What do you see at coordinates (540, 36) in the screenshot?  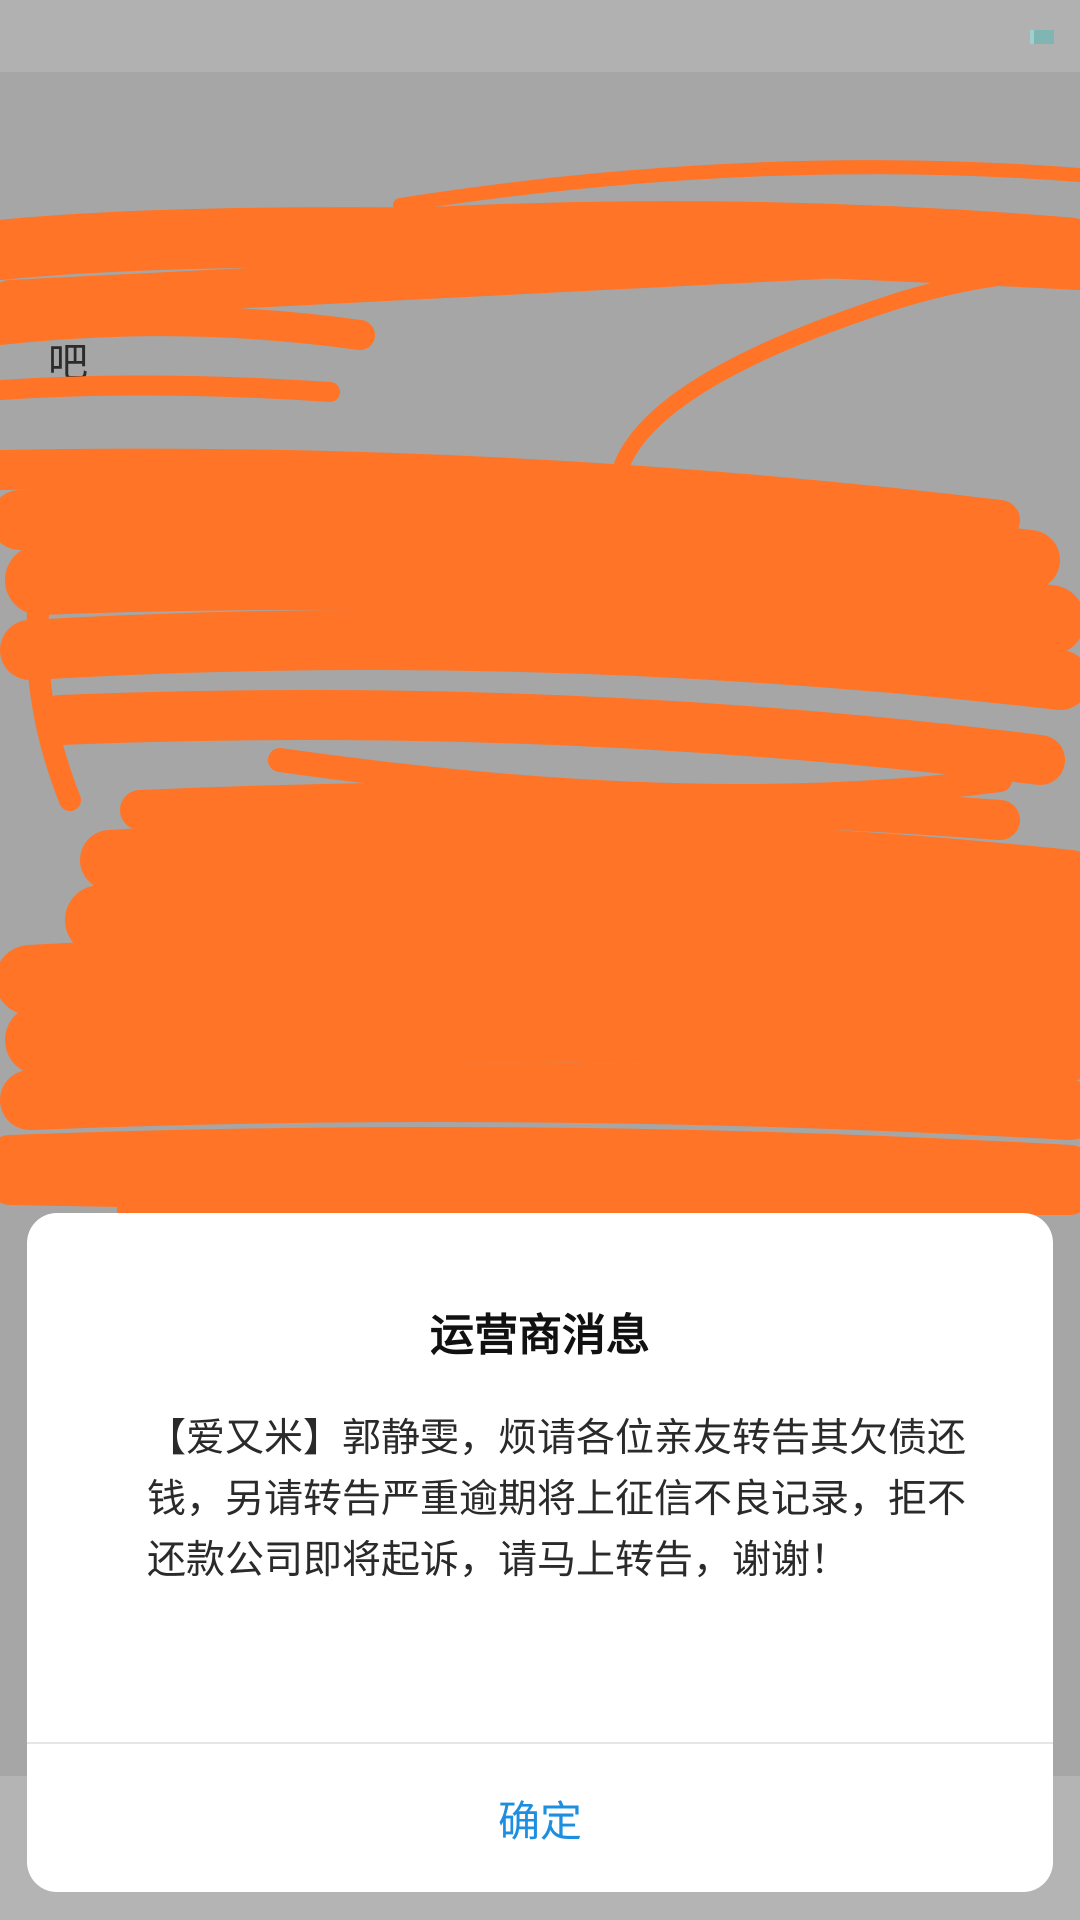 I see `status-bar` at bounding box center [540, 36].